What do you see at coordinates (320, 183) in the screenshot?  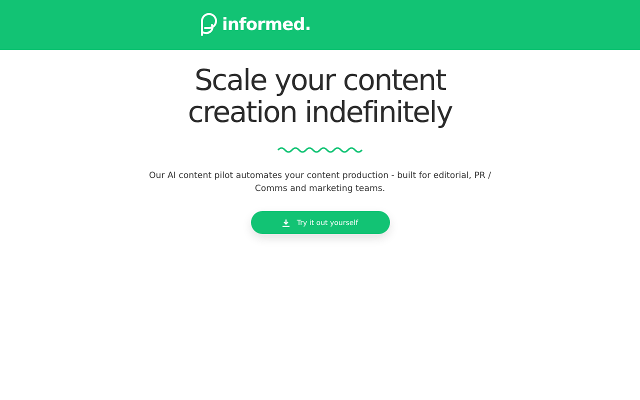 I see `description: Our AI content pilot automates your content production - built for editorial, PR / Comms and marketing teams.` at bounding box center [320, 183].